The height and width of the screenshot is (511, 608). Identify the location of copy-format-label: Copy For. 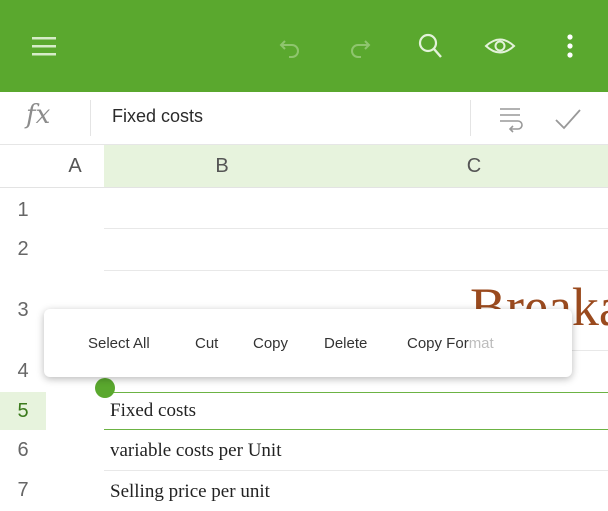
(438, 343).